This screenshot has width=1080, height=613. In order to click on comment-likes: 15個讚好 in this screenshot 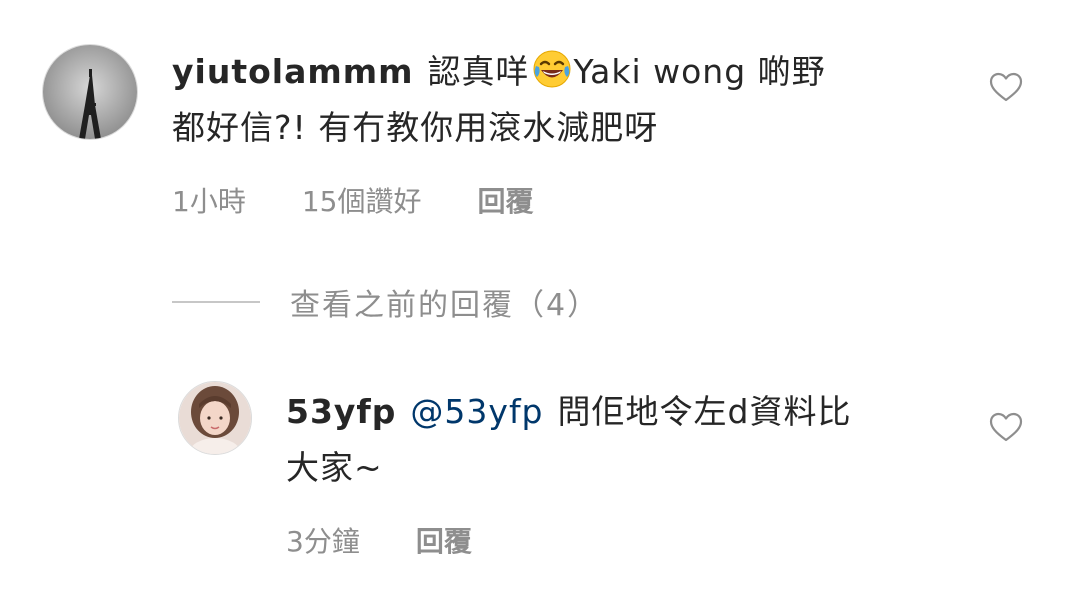, I will do `click(362, 200)`.